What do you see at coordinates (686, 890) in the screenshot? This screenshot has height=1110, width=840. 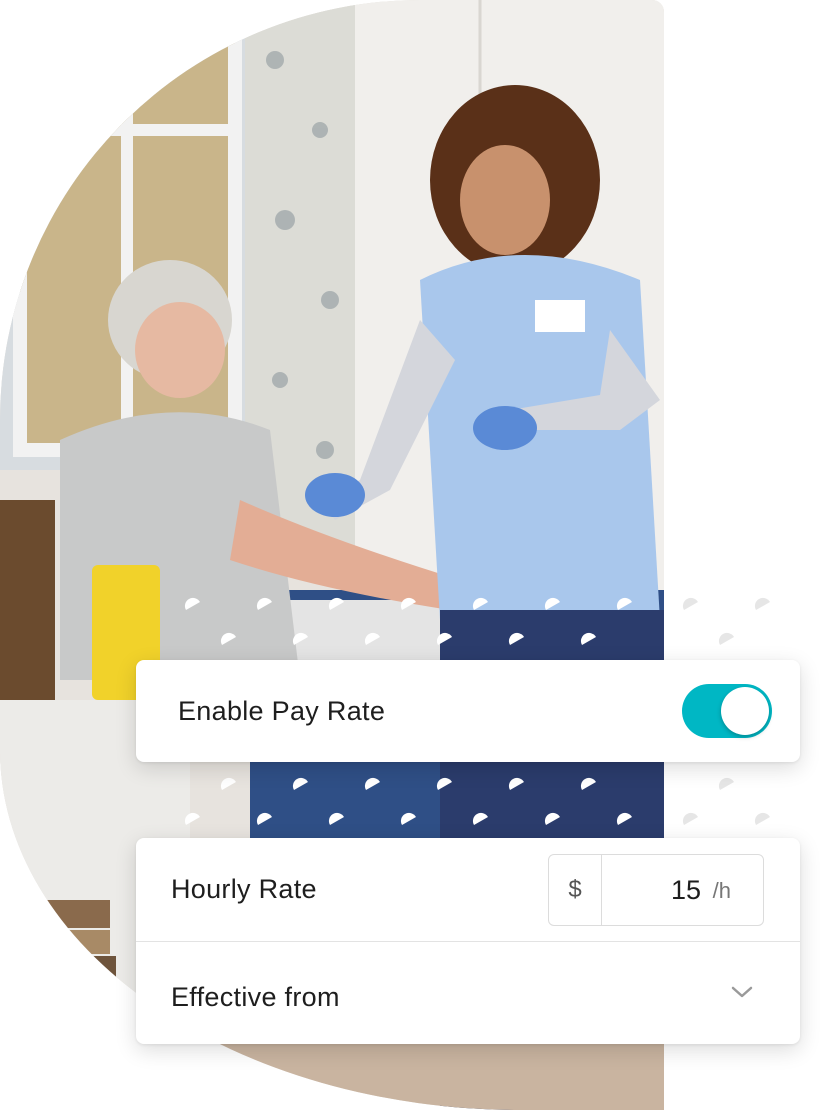 I see `hourly-rate-value: 15` at bounding box center [686, 890].